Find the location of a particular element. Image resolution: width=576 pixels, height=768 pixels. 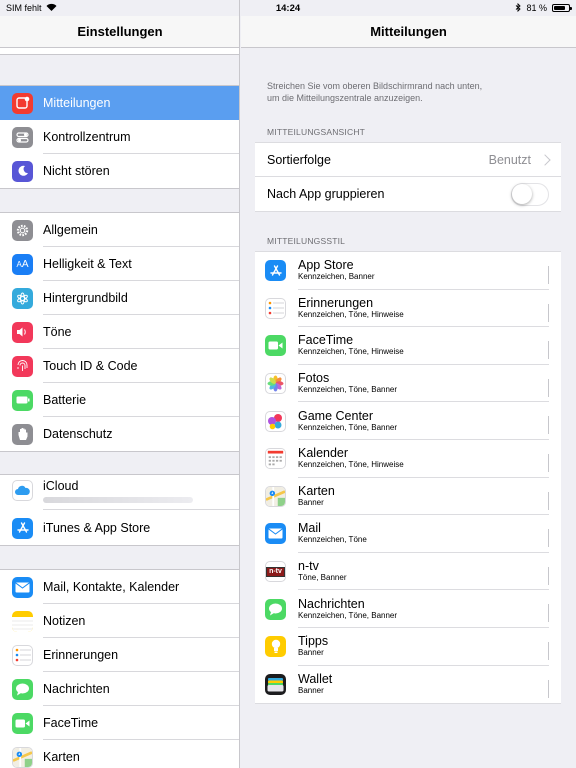

carrier-label: SIM fehlt is located at coordinates (24, 8).